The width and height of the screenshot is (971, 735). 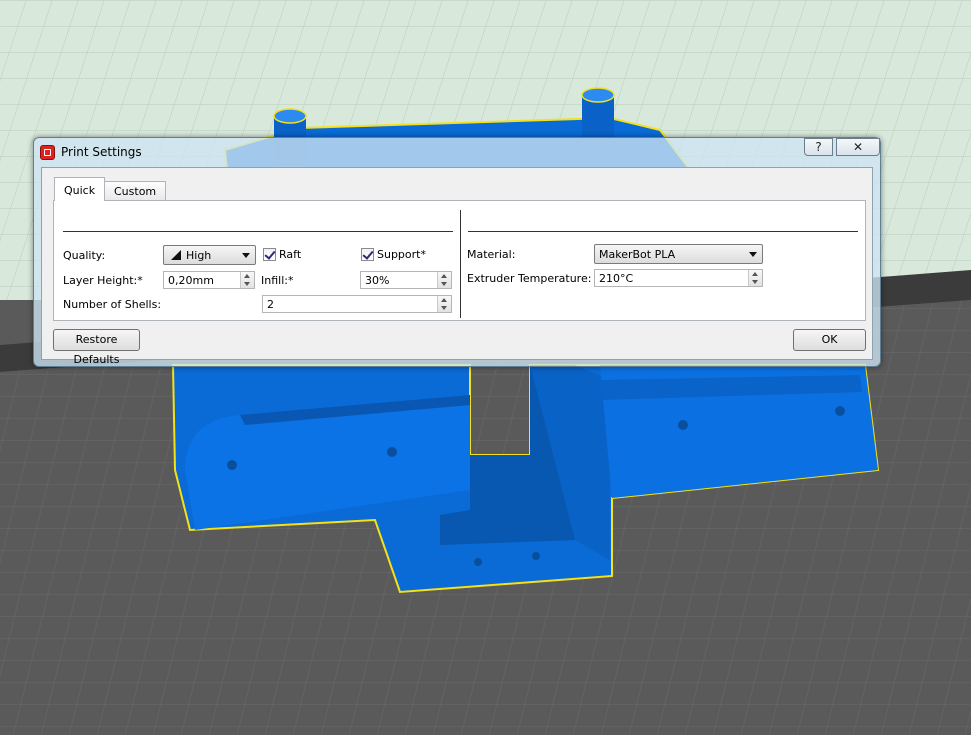 What do you see at coordinates (678, 278) in the screenshot?
I see `extruder-temperature-spinbox: 210°C` at bounding box center [678, 278].